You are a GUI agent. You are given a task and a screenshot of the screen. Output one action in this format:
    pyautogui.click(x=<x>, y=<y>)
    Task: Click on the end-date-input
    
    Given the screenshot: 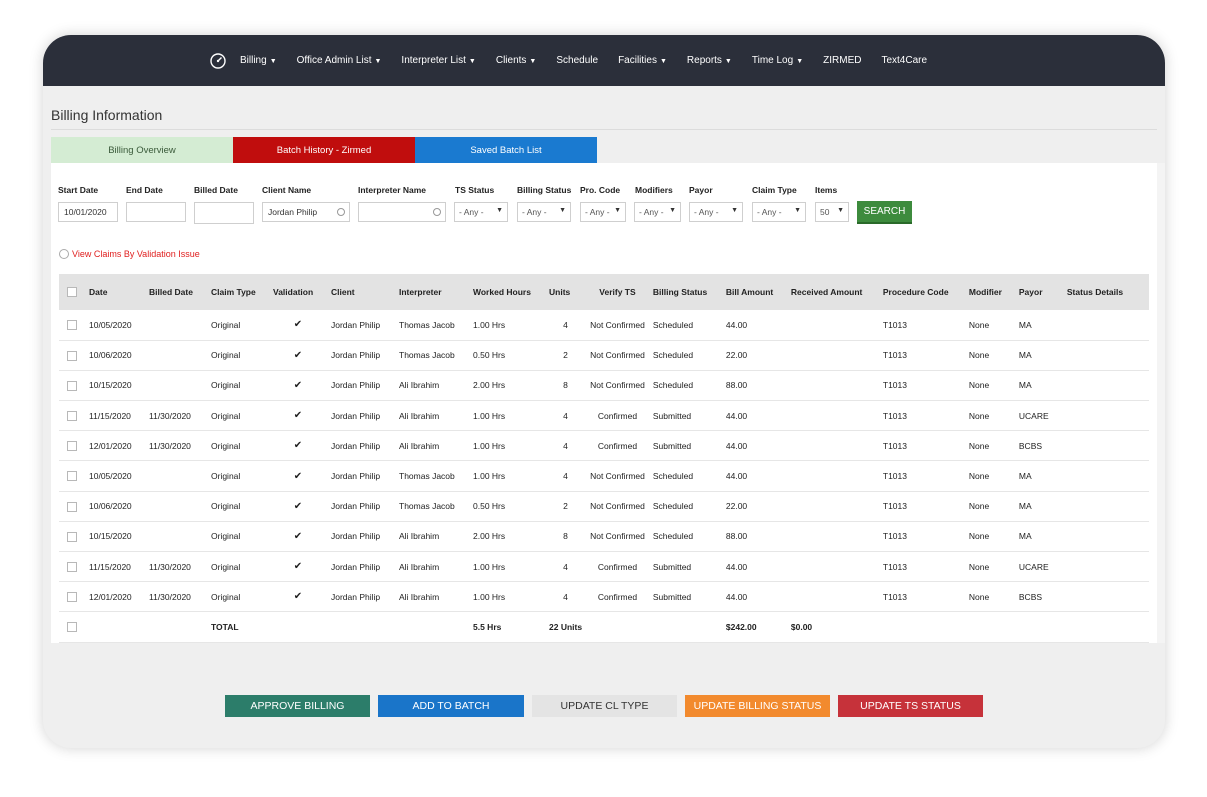 What is the action you would take?
    pyautogui.click(x=156, y=212)
    